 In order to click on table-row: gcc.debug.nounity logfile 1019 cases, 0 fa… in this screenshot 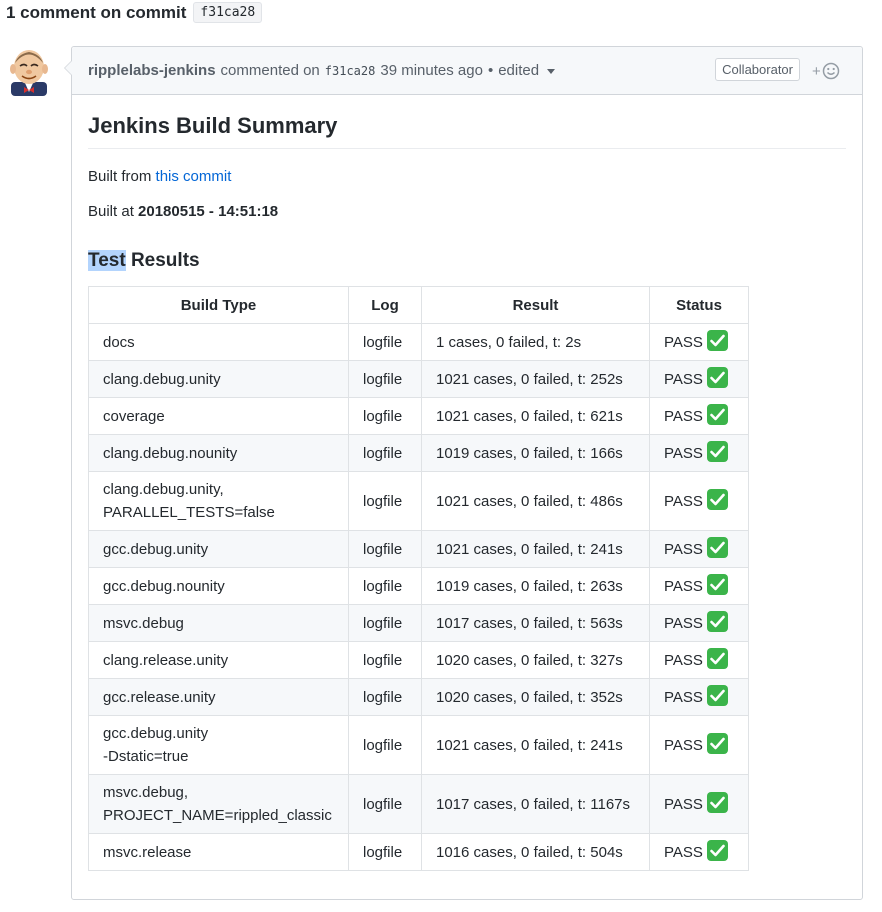, I will do `click(418, 586)`.